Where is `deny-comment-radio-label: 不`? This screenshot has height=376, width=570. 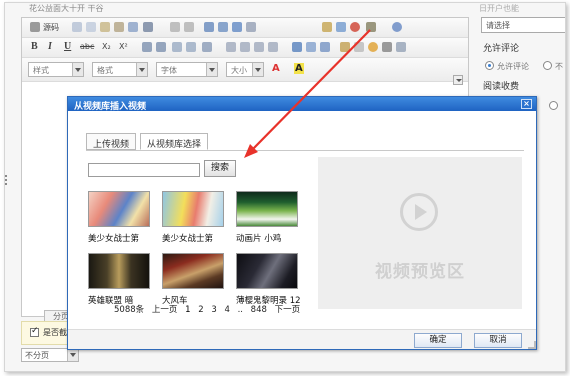
deny-comment-radio-label: 不 is located at coordinates (559, 66).